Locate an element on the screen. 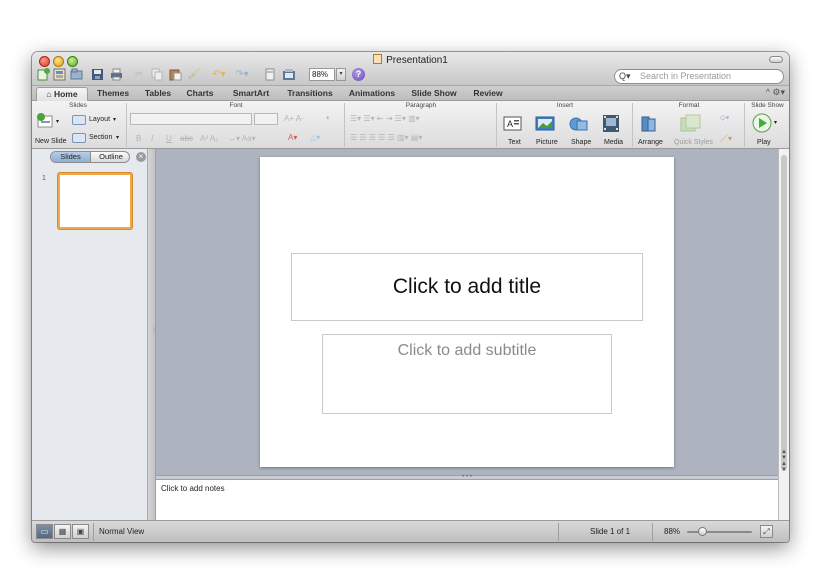 This screenshot has width=820, height=583. tab-transitions: Transitions is located at coordinates (310, 94).